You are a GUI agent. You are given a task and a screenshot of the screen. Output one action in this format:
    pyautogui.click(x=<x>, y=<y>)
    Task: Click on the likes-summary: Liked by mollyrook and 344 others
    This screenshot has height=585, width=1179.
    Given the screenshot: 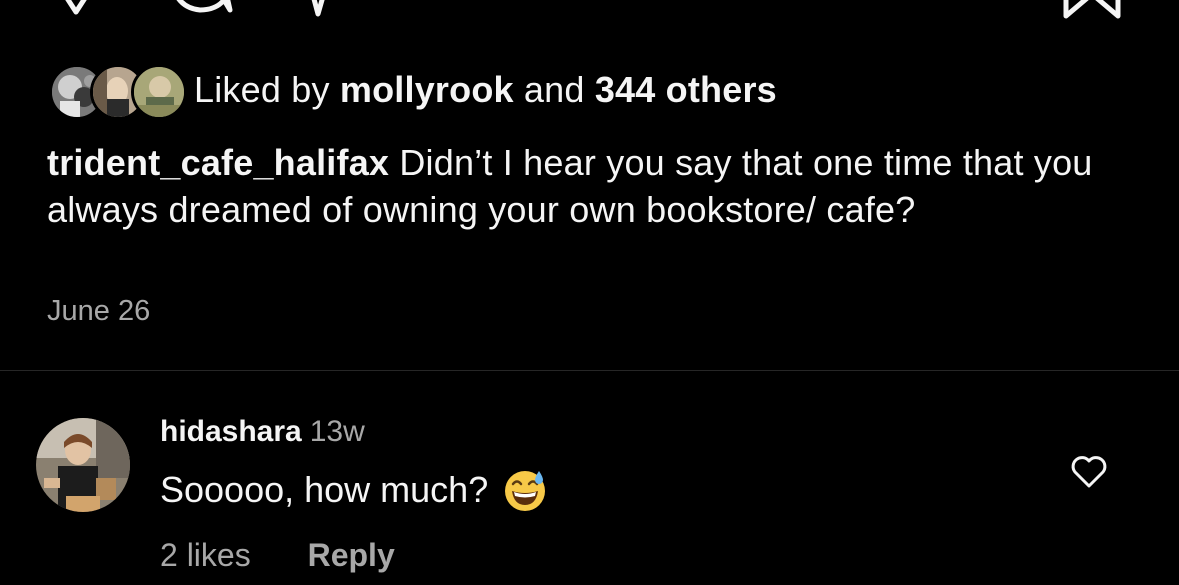 What is the action you would take?
    pyautogui.click(x=412, y=91)
    